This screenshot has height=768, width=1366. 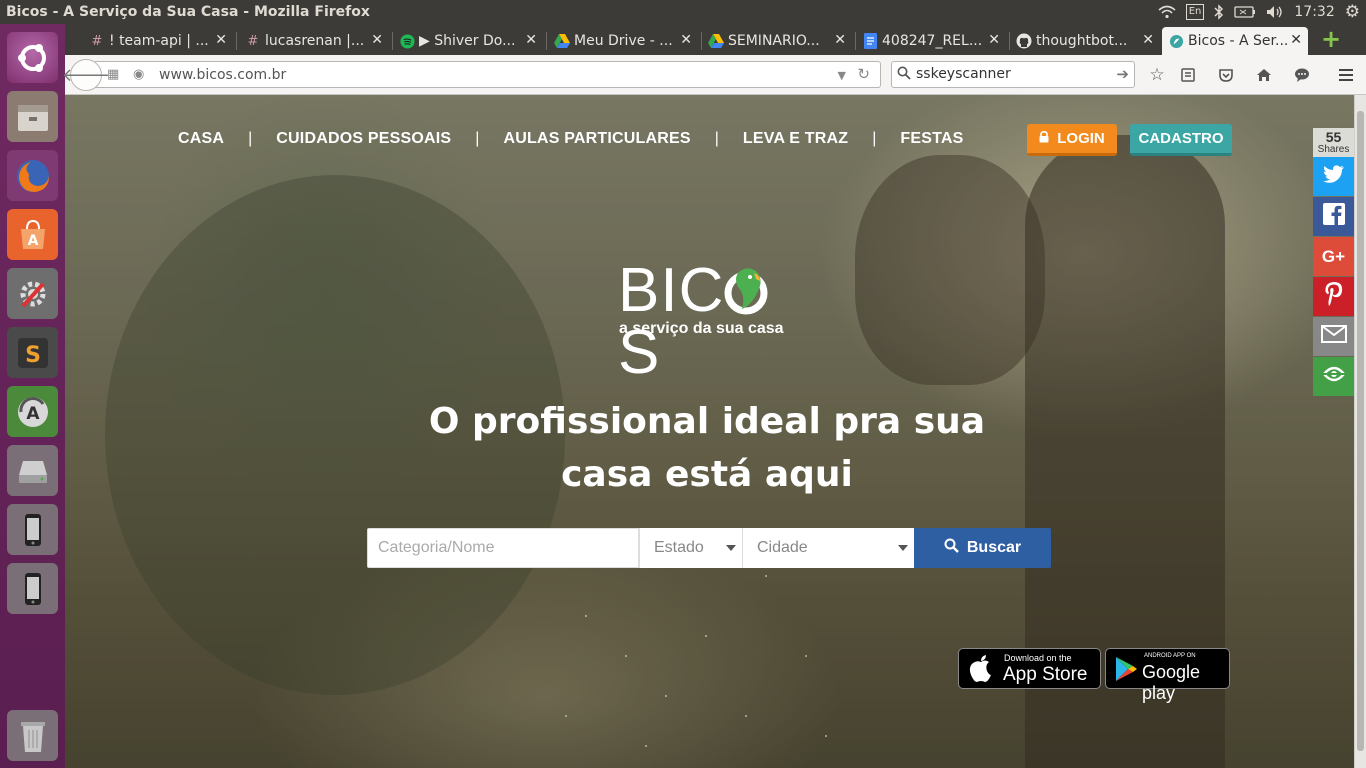 What do you see at coordinates (97, 41) in the screenshot?
I see `slack-icon: #` at bounding box center [97, 41].